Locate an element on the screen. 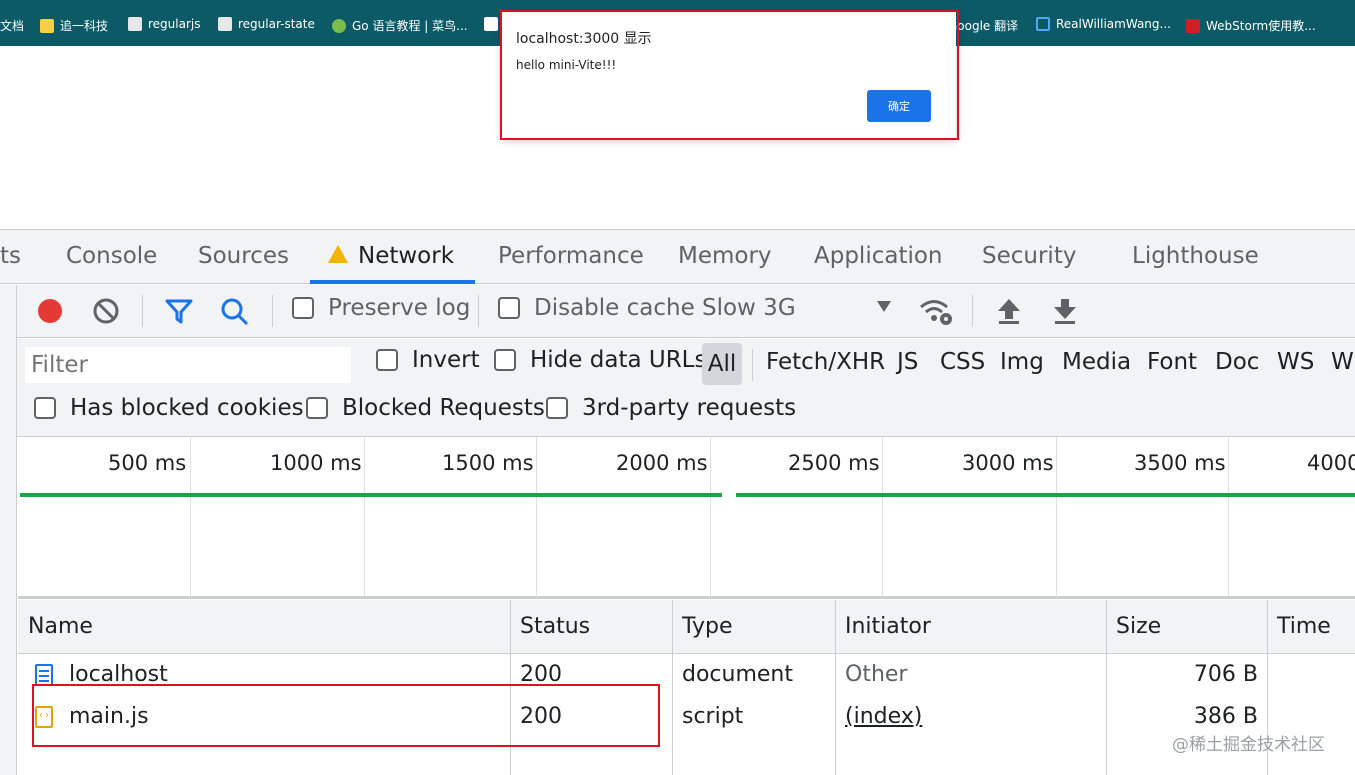 The image size is (1355, 775). filter-type-js: JS is located at coordinates (907, 362).